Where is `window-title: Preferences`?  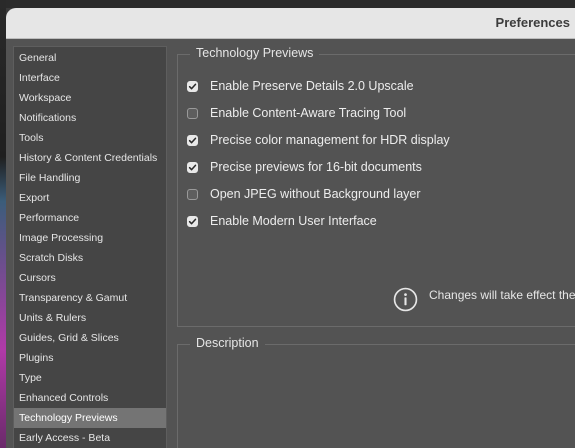
window-title: Preferences is located at coordinates (532, 22).